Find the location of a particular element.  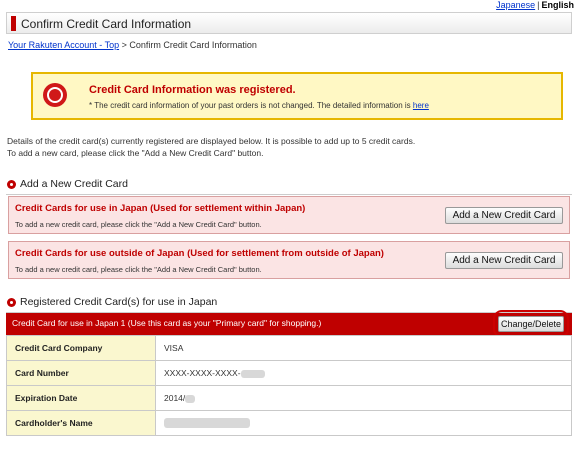

row-value: VISA is located at coordinates (363, 348).